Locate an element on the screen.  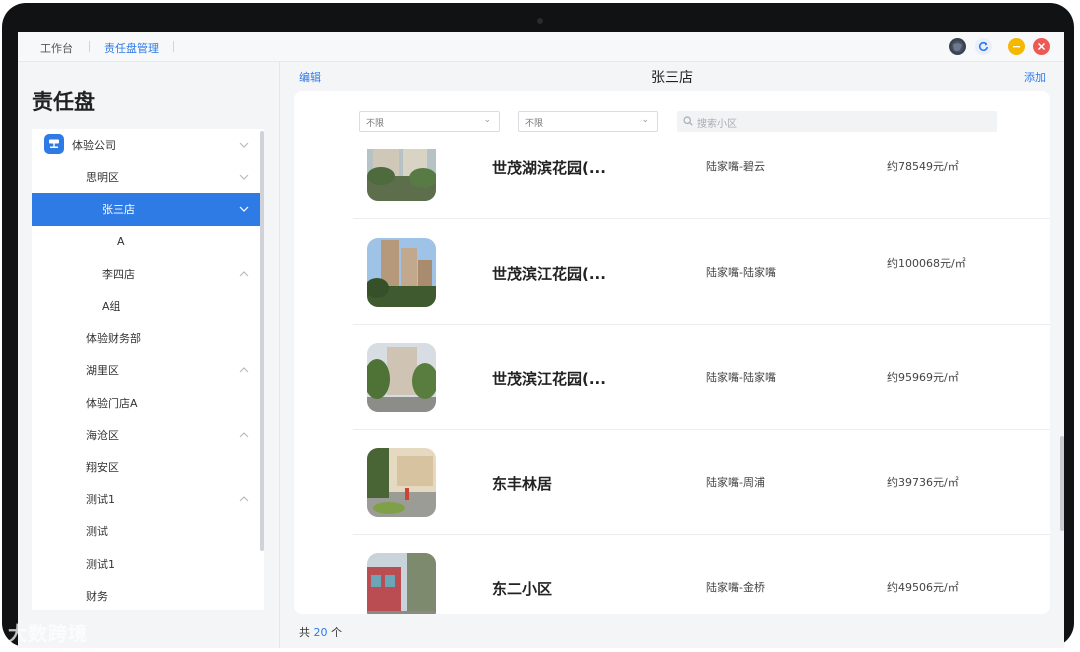
search-input: 搜索小区 is located at coordinates (837, 121).